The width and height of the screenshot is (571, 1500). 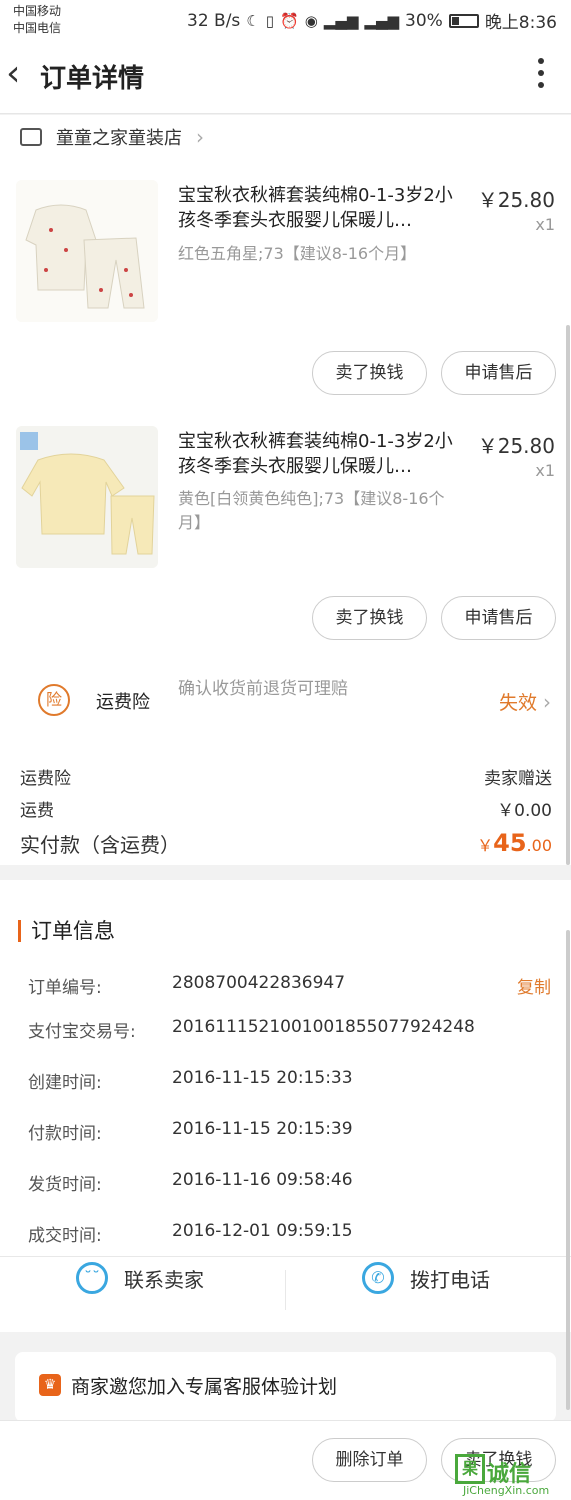 I want to click on insurance-icon: 险, so click(x=54, y=700).